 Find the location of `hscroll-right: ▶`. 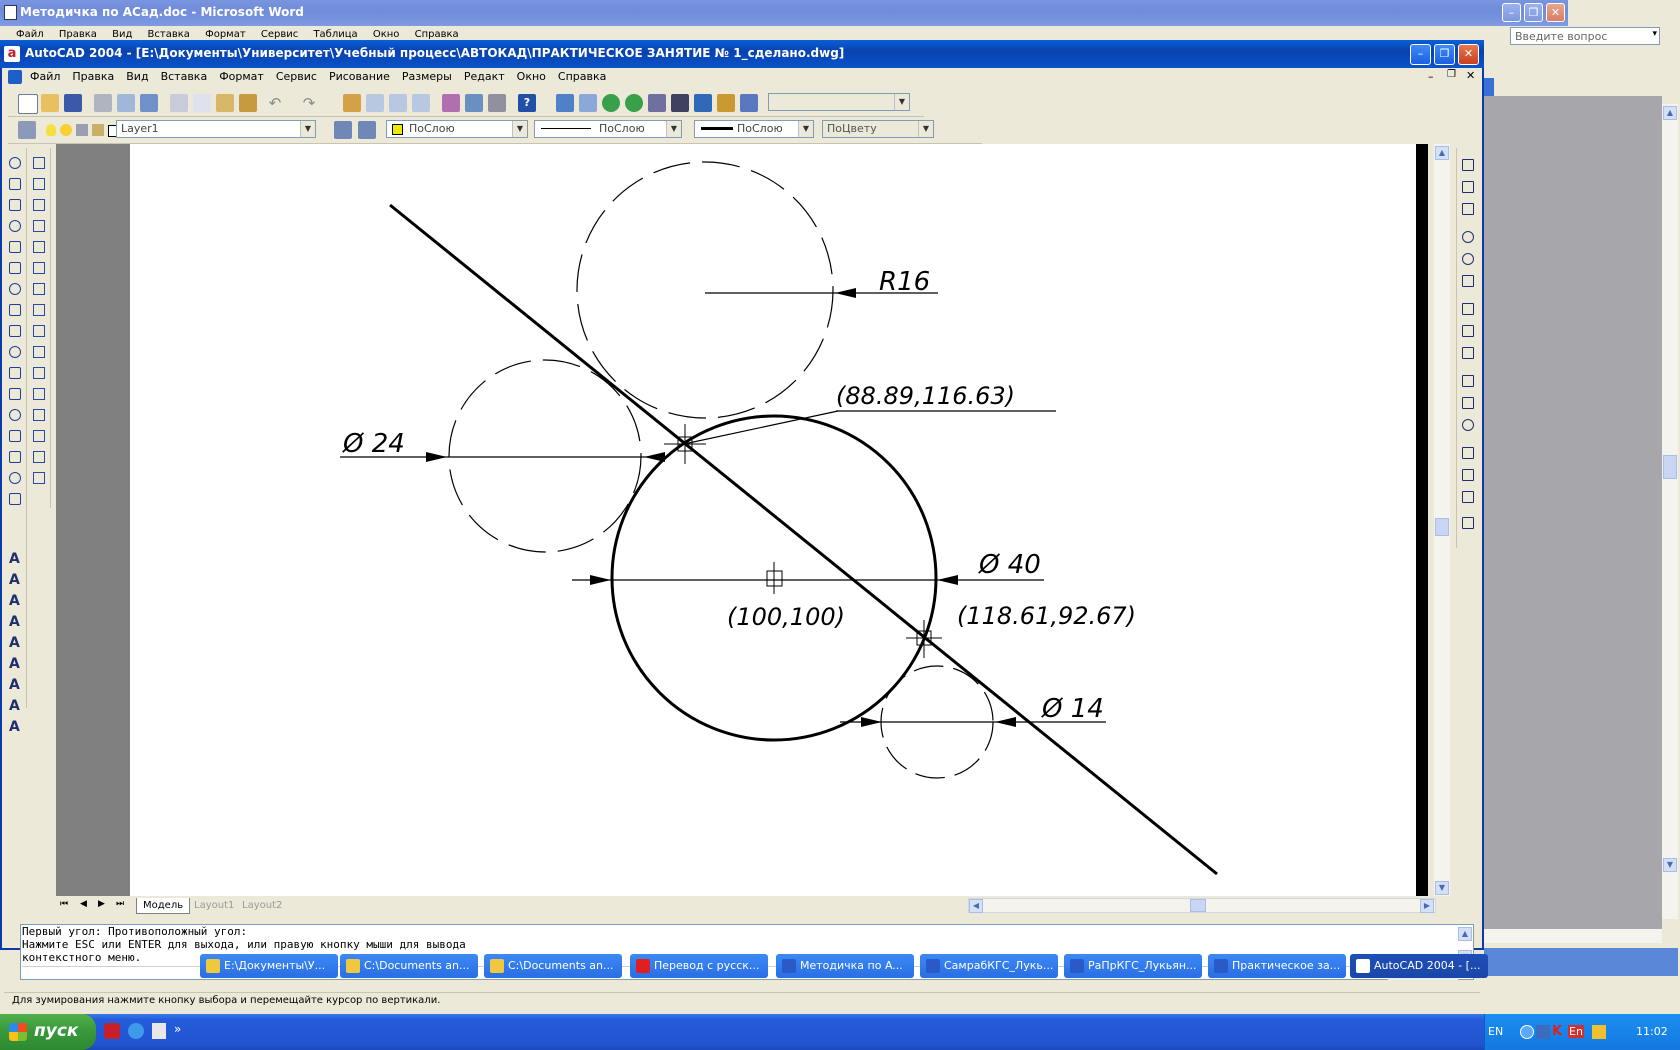

hscroll-right: ▶ is located at coordinates (1427, 906).